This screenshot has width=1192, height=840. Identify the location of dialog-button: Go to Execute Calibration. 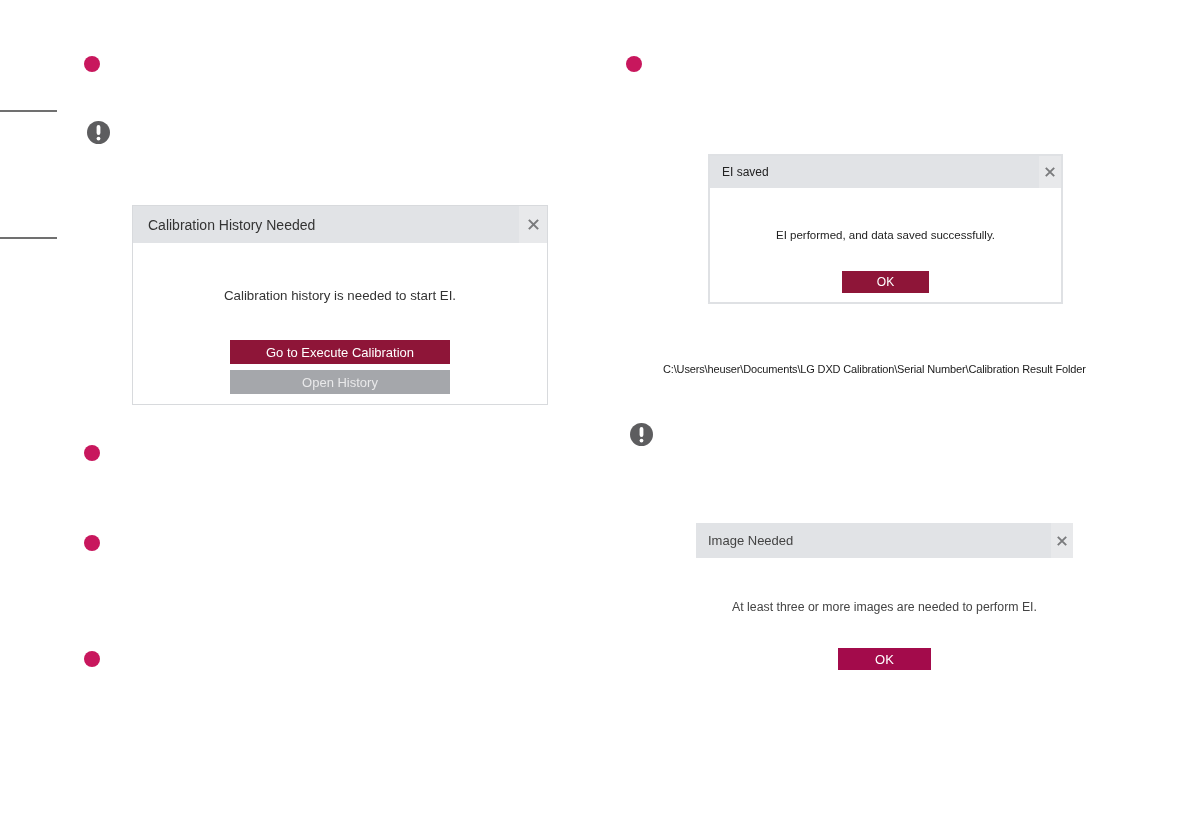
(340, 352).